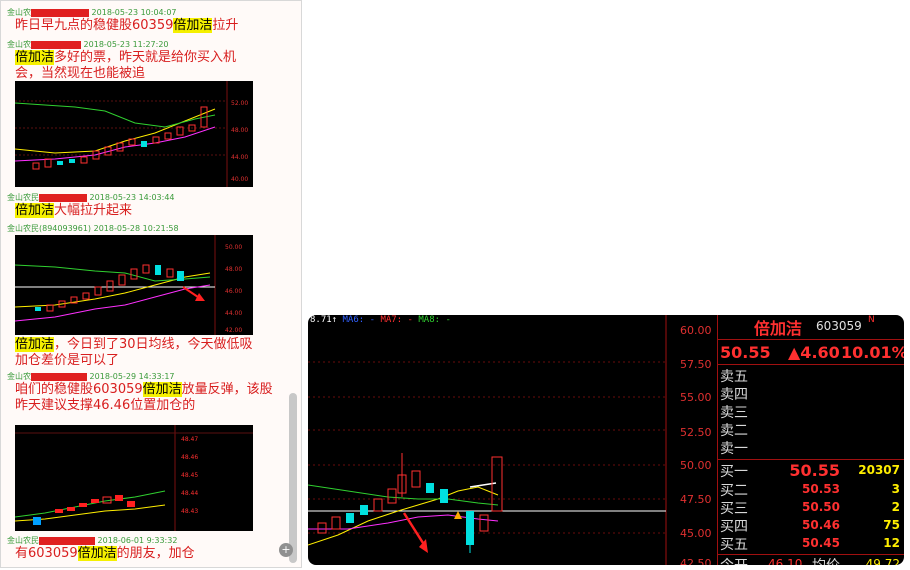 This screenshot has width=910, height=570. Describe the element at coordinates (882, 561) in the screenshot. I see `avg-price: 49.72` at that location.